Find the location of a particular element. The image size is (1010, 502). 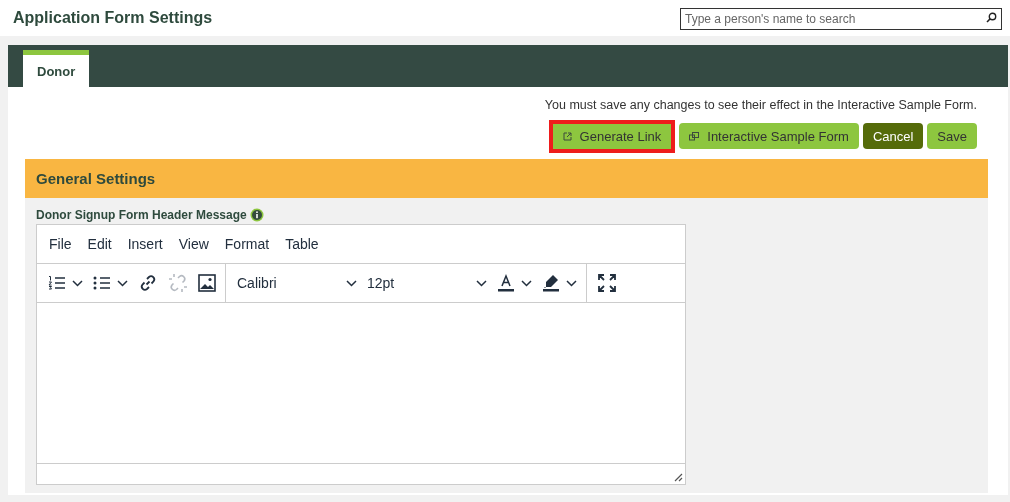

action-button: Cancel is located at coordinates (893, 136).